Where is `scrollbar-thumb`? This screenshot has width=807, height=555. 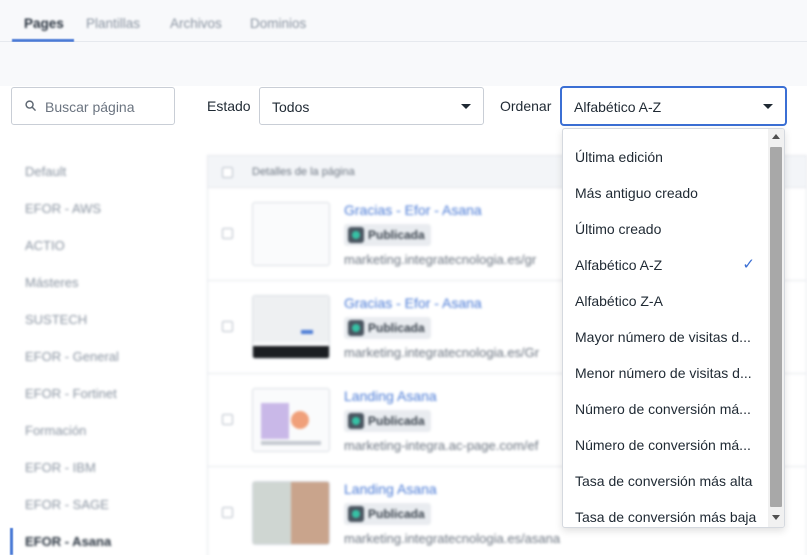 scrollbar-thumb is located at coordinates (776, 327).